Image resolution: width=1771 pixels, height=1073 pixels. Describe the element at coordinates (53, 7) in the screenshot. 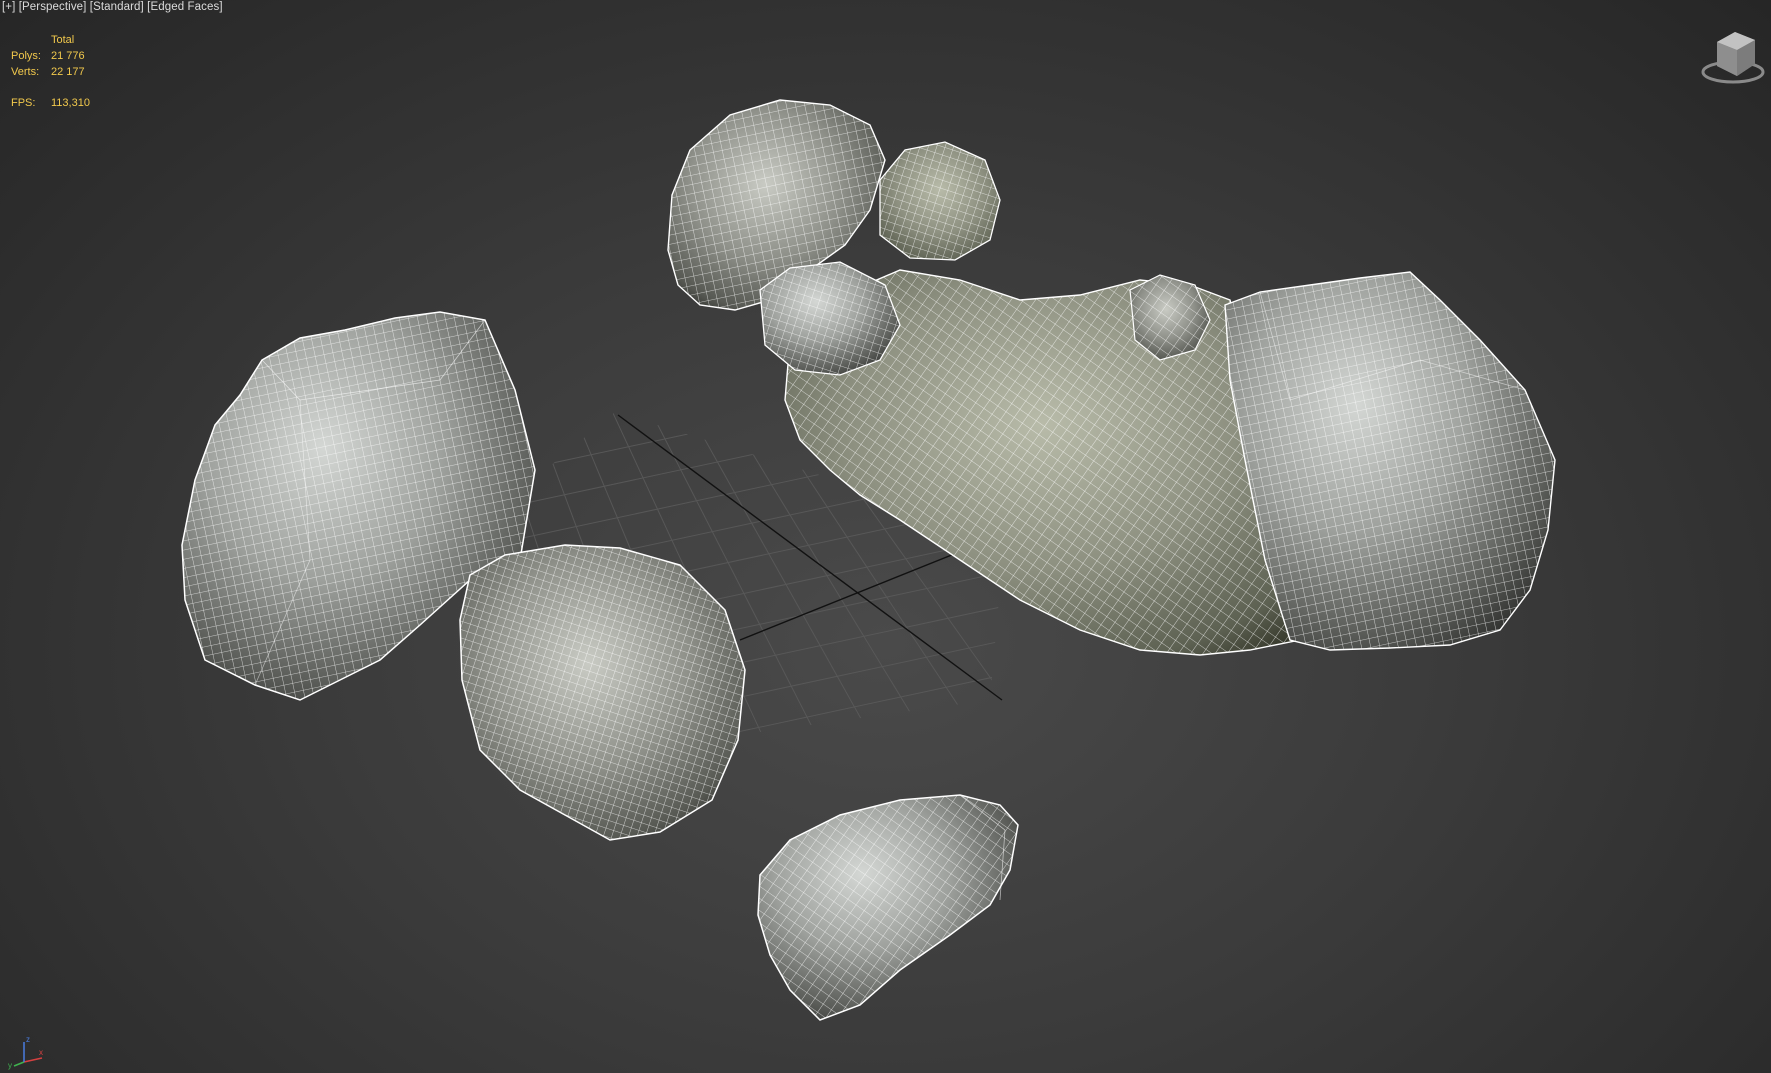

I see `viewport-point-of-view-menu: [Perspective]` at that location.